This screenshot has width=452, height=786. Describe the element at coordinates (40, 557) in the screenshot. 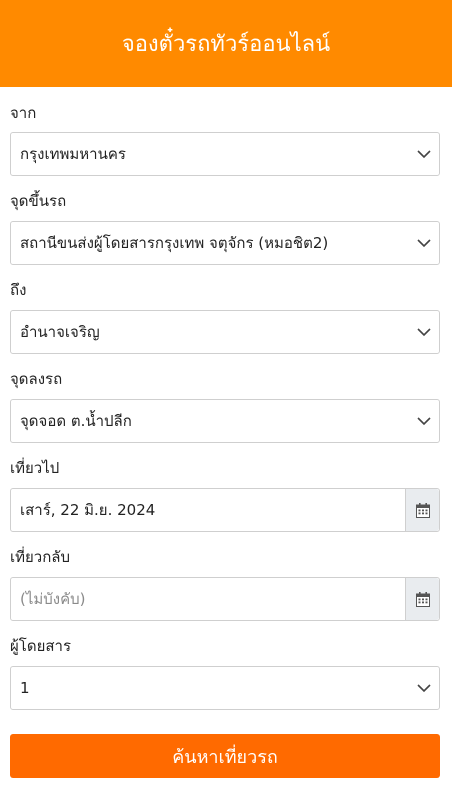

I see `return-label: เที่ยวกลับ` at that location.